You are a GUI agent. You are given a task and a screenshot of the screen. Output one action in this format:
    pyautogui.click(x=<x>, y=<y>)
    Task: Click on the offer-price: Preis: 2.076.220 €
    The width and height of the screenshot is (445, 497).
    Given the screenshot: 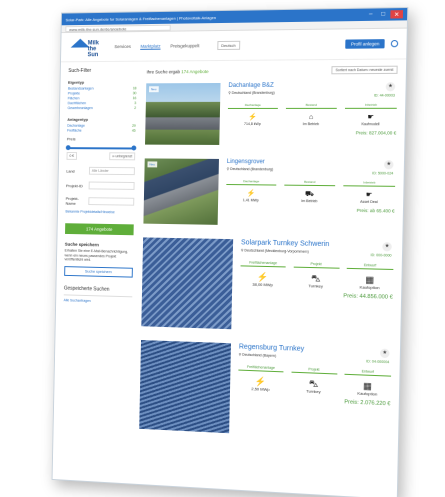 What is the action you would take?
    pyautogui.click(x=367, y=403)
    